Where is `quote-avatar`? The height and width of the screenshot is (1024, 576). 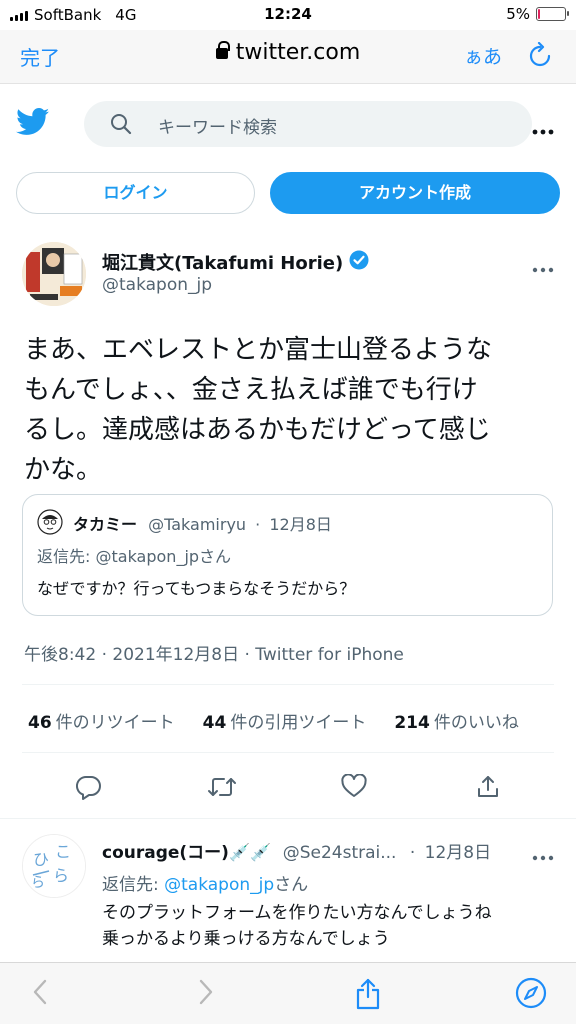 quote-avatar is located at coordinates (50, 522).